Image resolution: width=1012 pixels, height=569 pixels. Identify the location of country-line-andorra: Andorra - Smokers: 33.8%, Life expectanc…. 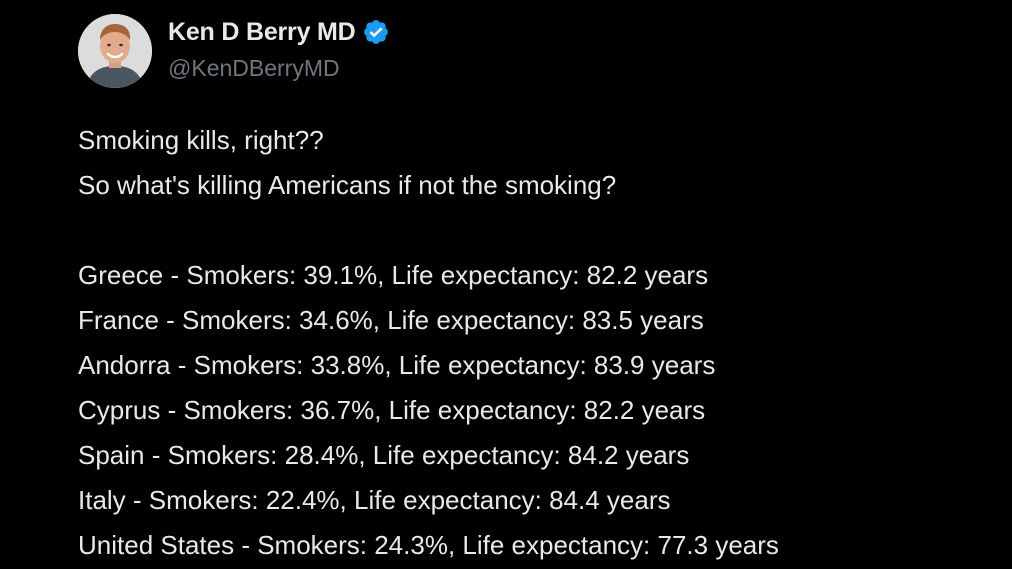
(397, 365).